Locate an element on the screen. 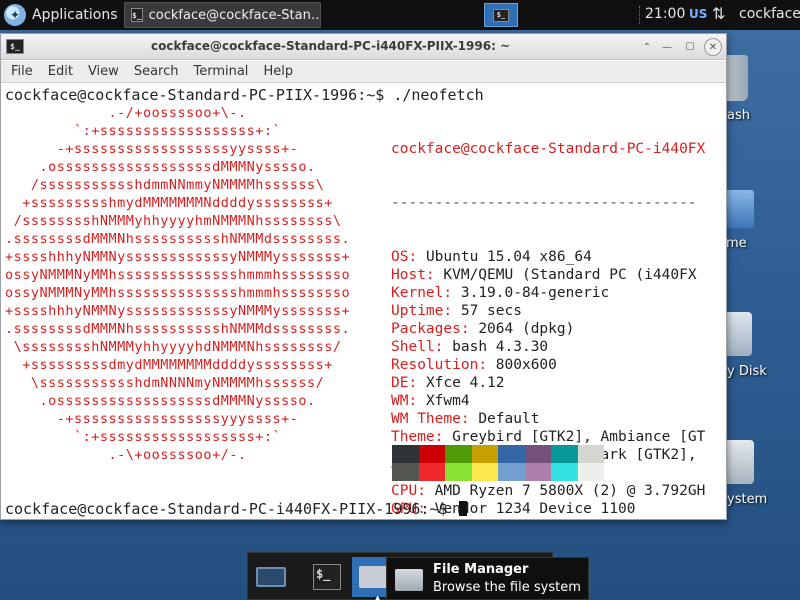 This screenshot has width=800, height=600. menu-file: File is located at coordinates (22, 71).